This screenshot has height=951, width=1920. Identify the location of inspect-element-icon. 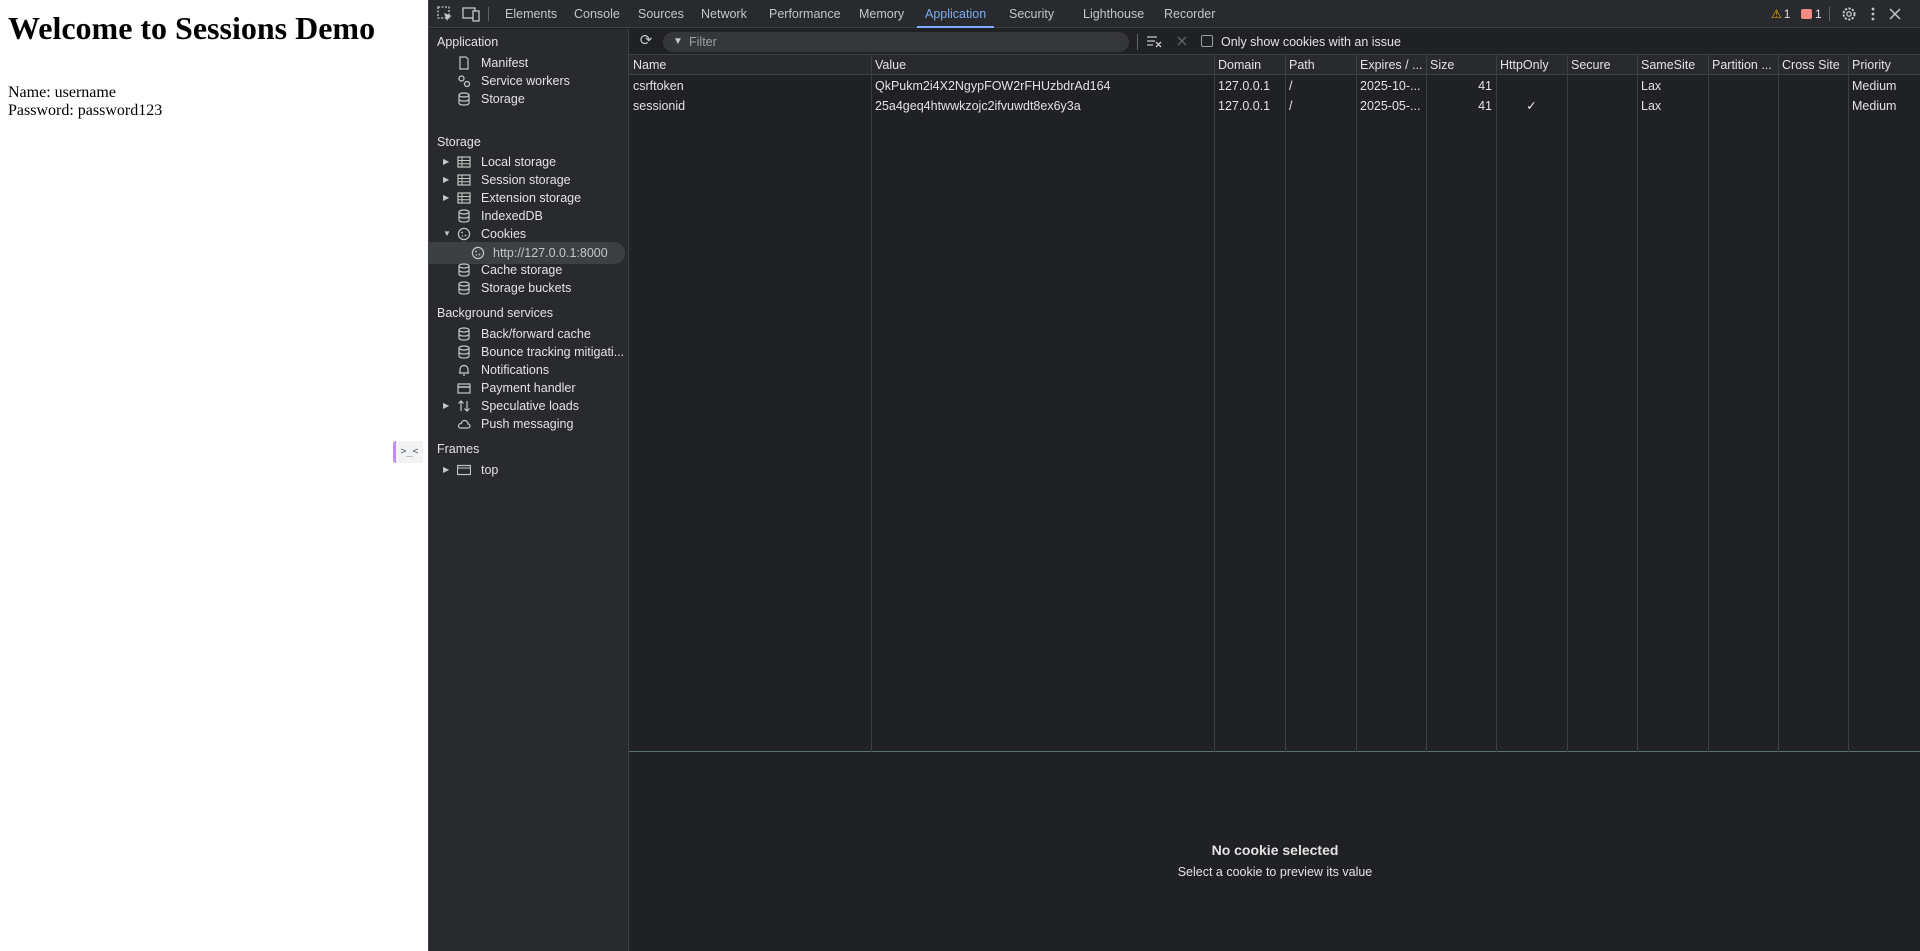
(445, 14).